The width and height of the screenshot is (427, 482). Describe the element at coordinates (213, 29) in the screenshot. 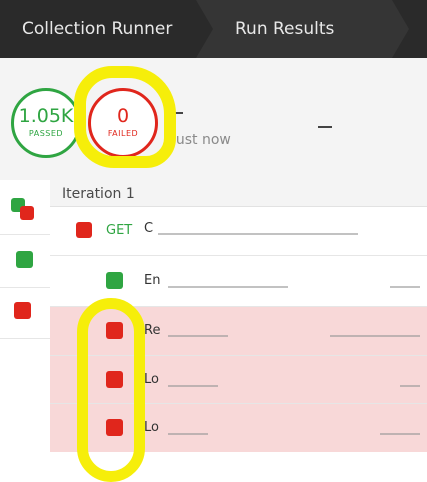

I see `header-bar: Collection Runner Run Results` at that location.